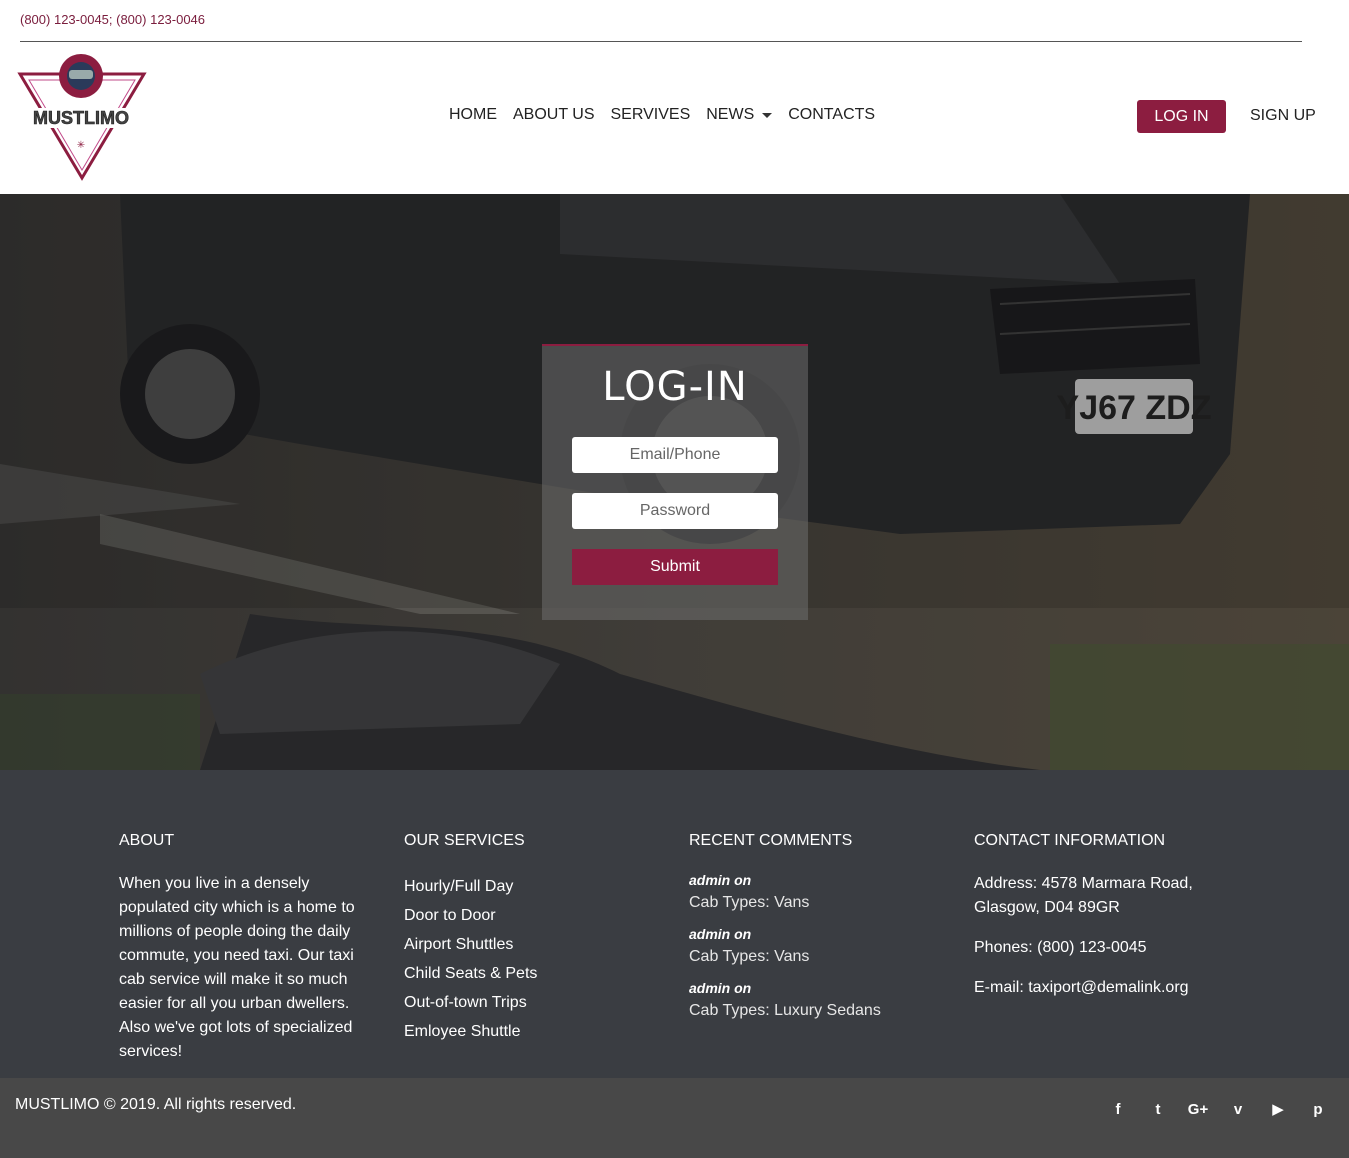 The image size is (1349, 1158). I want to click on youtube-icon: ▶, so click(1278, 1109).